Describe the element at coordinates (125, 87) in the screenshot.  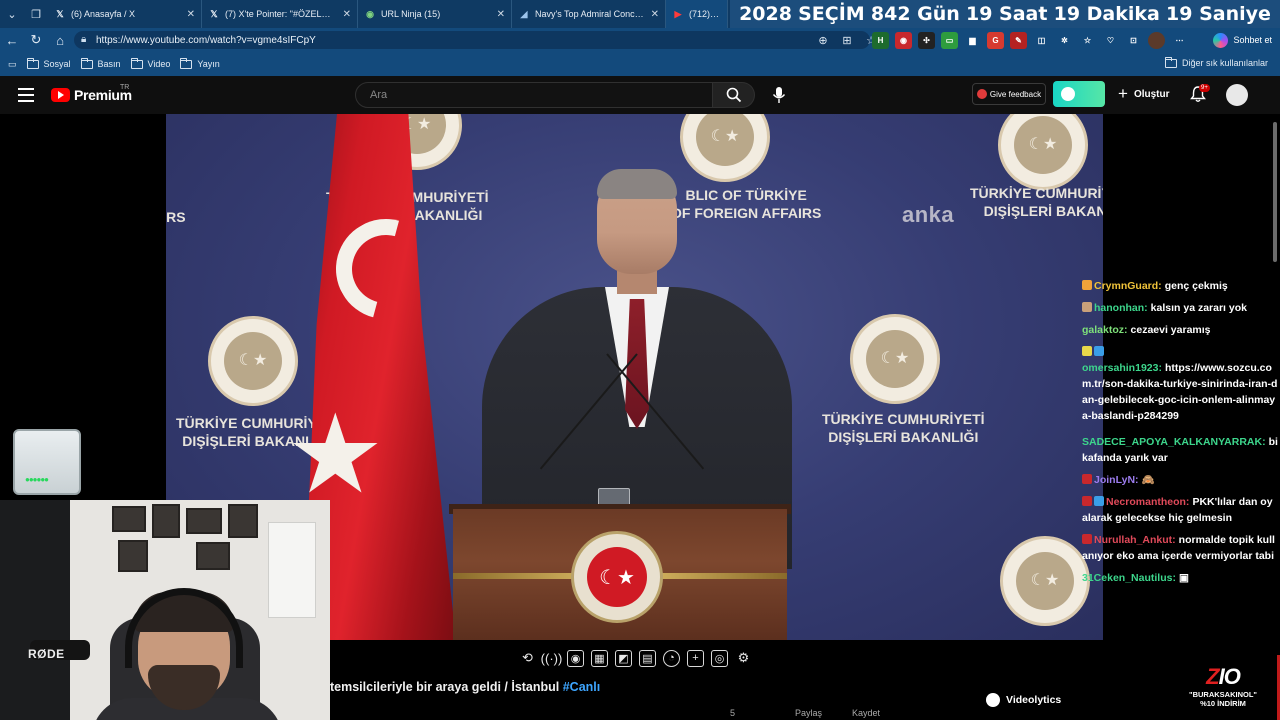
I see `region-code: TR` at that location.